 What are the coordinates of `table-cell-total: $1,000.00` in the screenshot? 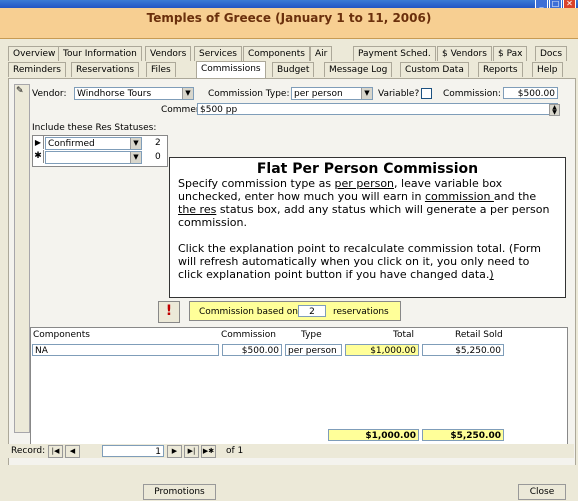 It's located at (382, 350).